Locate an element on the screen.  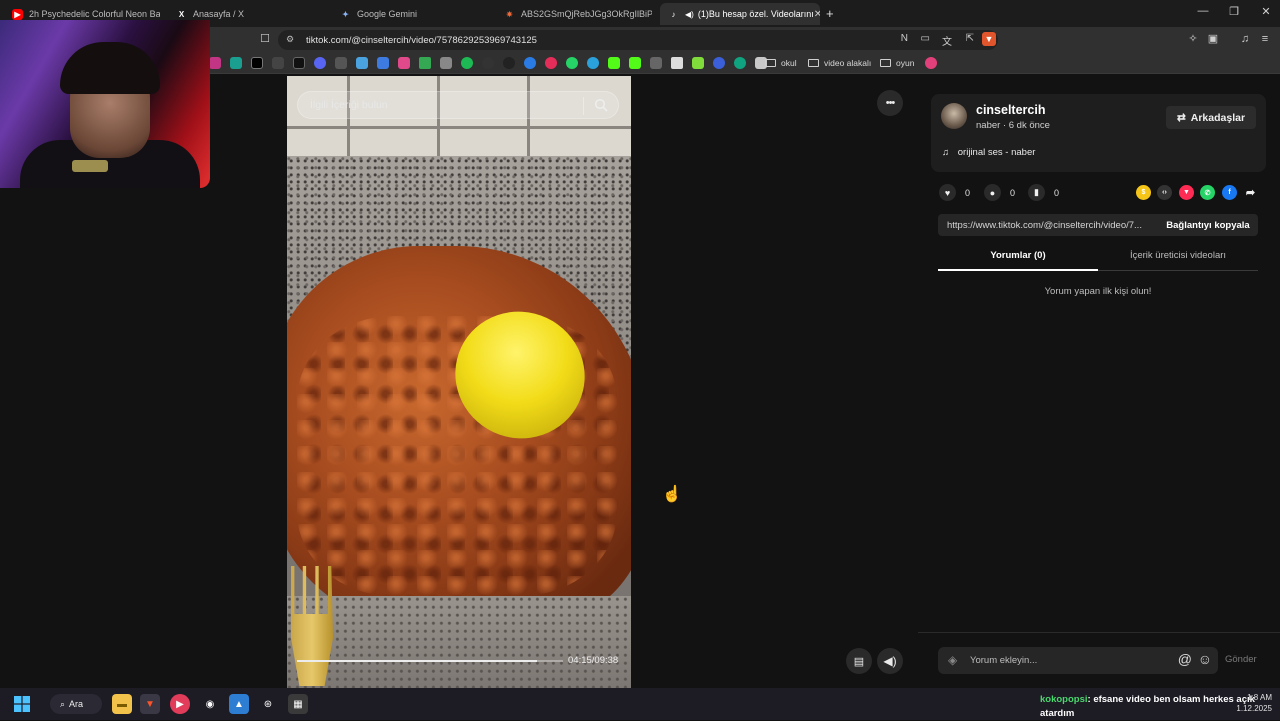
miniplayer-icon: ▤ is located at coordinates (859, 661).